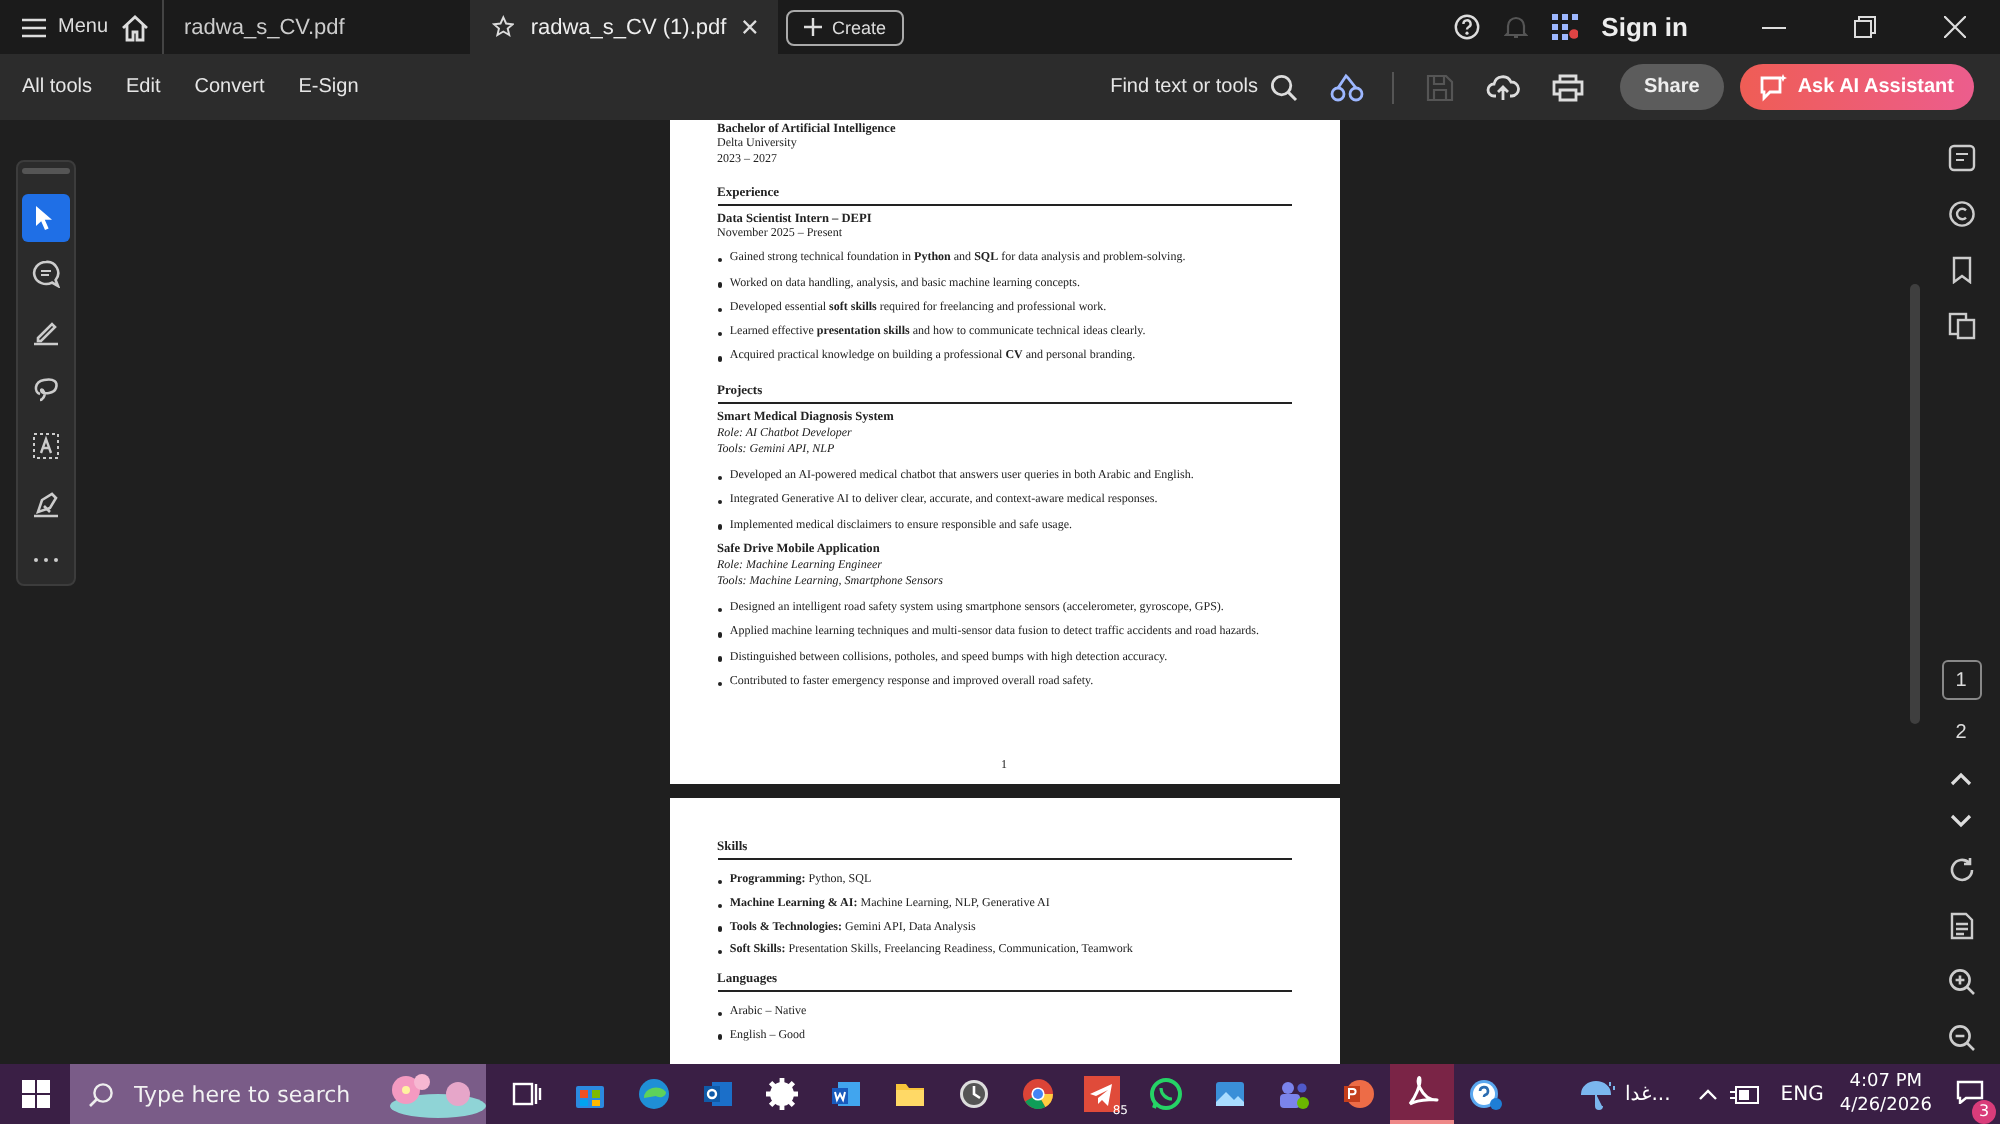 This screenshot has height=1124, width=2000. Describe the element at coordinates (1984, 1111) in the screenshot. I see `notification-count: 3` at that location.